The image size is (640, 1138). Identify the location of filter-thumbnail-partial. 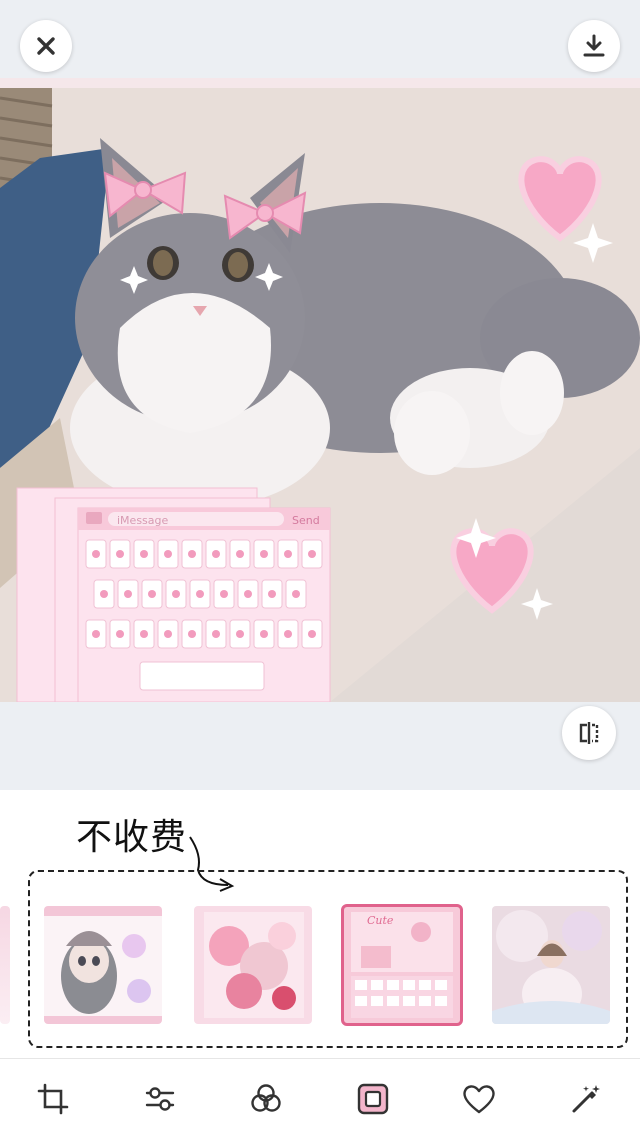
(5, 965).